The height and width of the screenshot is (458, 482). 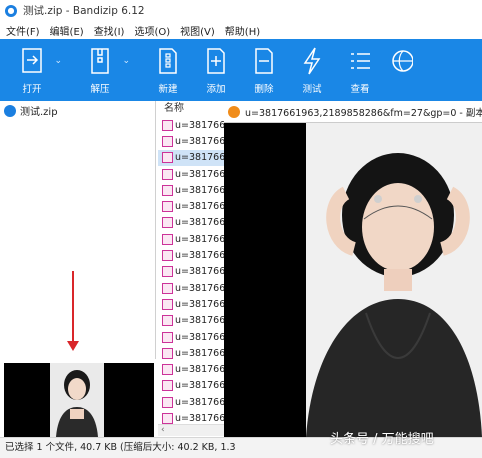 I want to click on extract-label: 解压, so click(x=100, y=89).